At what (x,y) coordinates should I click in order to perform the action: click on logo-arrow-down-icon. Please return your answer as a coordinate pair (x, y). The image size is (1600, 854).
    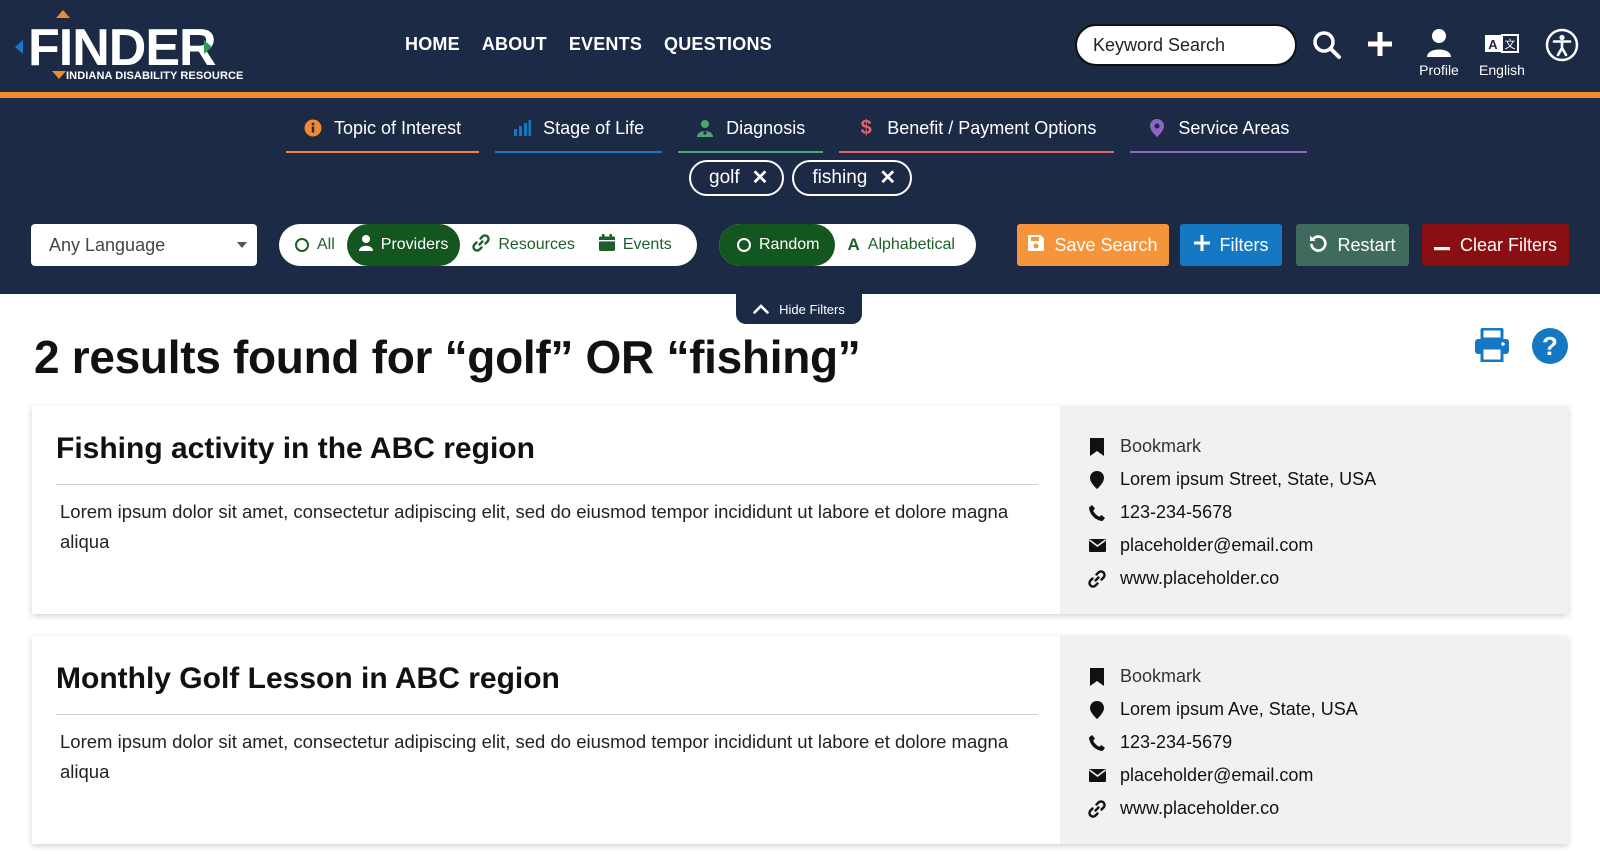
    Looking at the image, I should click on (59, 75).